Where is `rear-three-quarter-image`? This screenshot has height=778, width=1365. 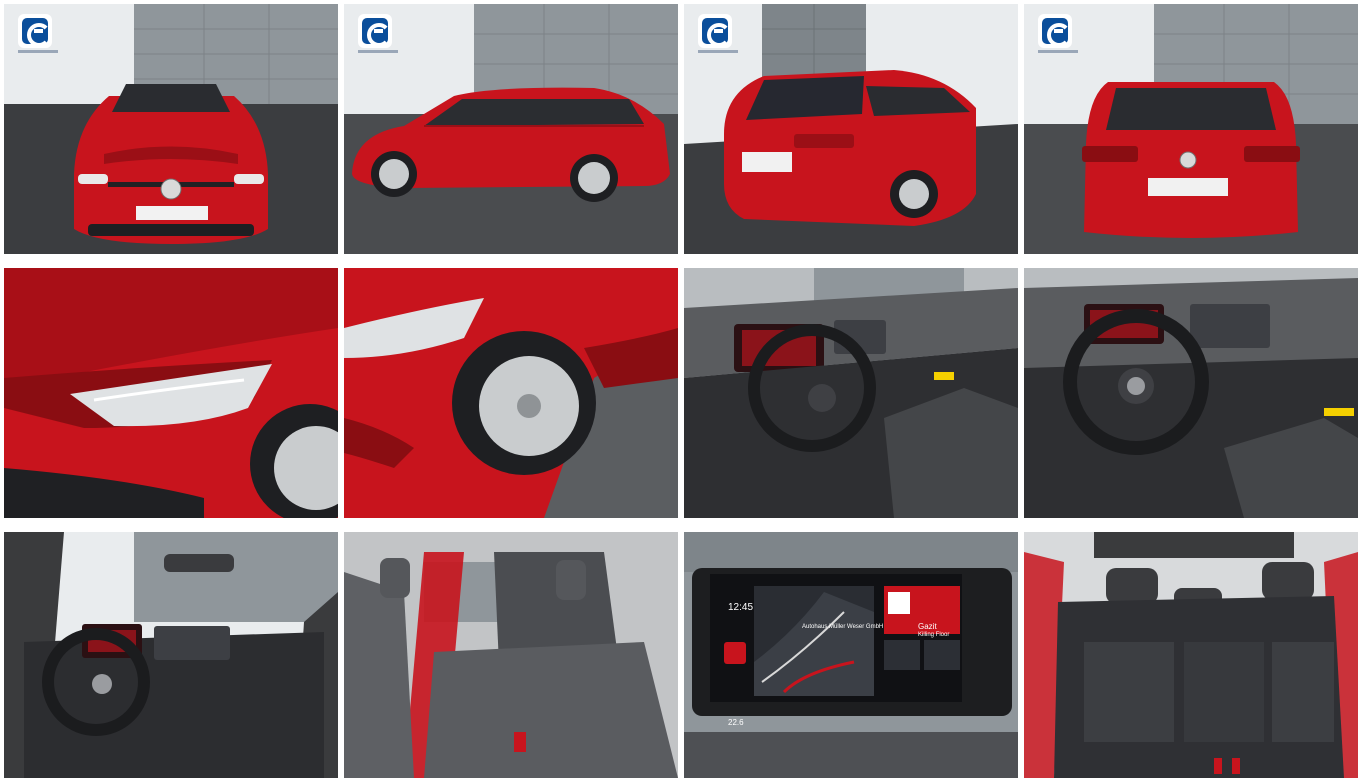 rear-three-quarter-image is located at coordinates (851, 129).